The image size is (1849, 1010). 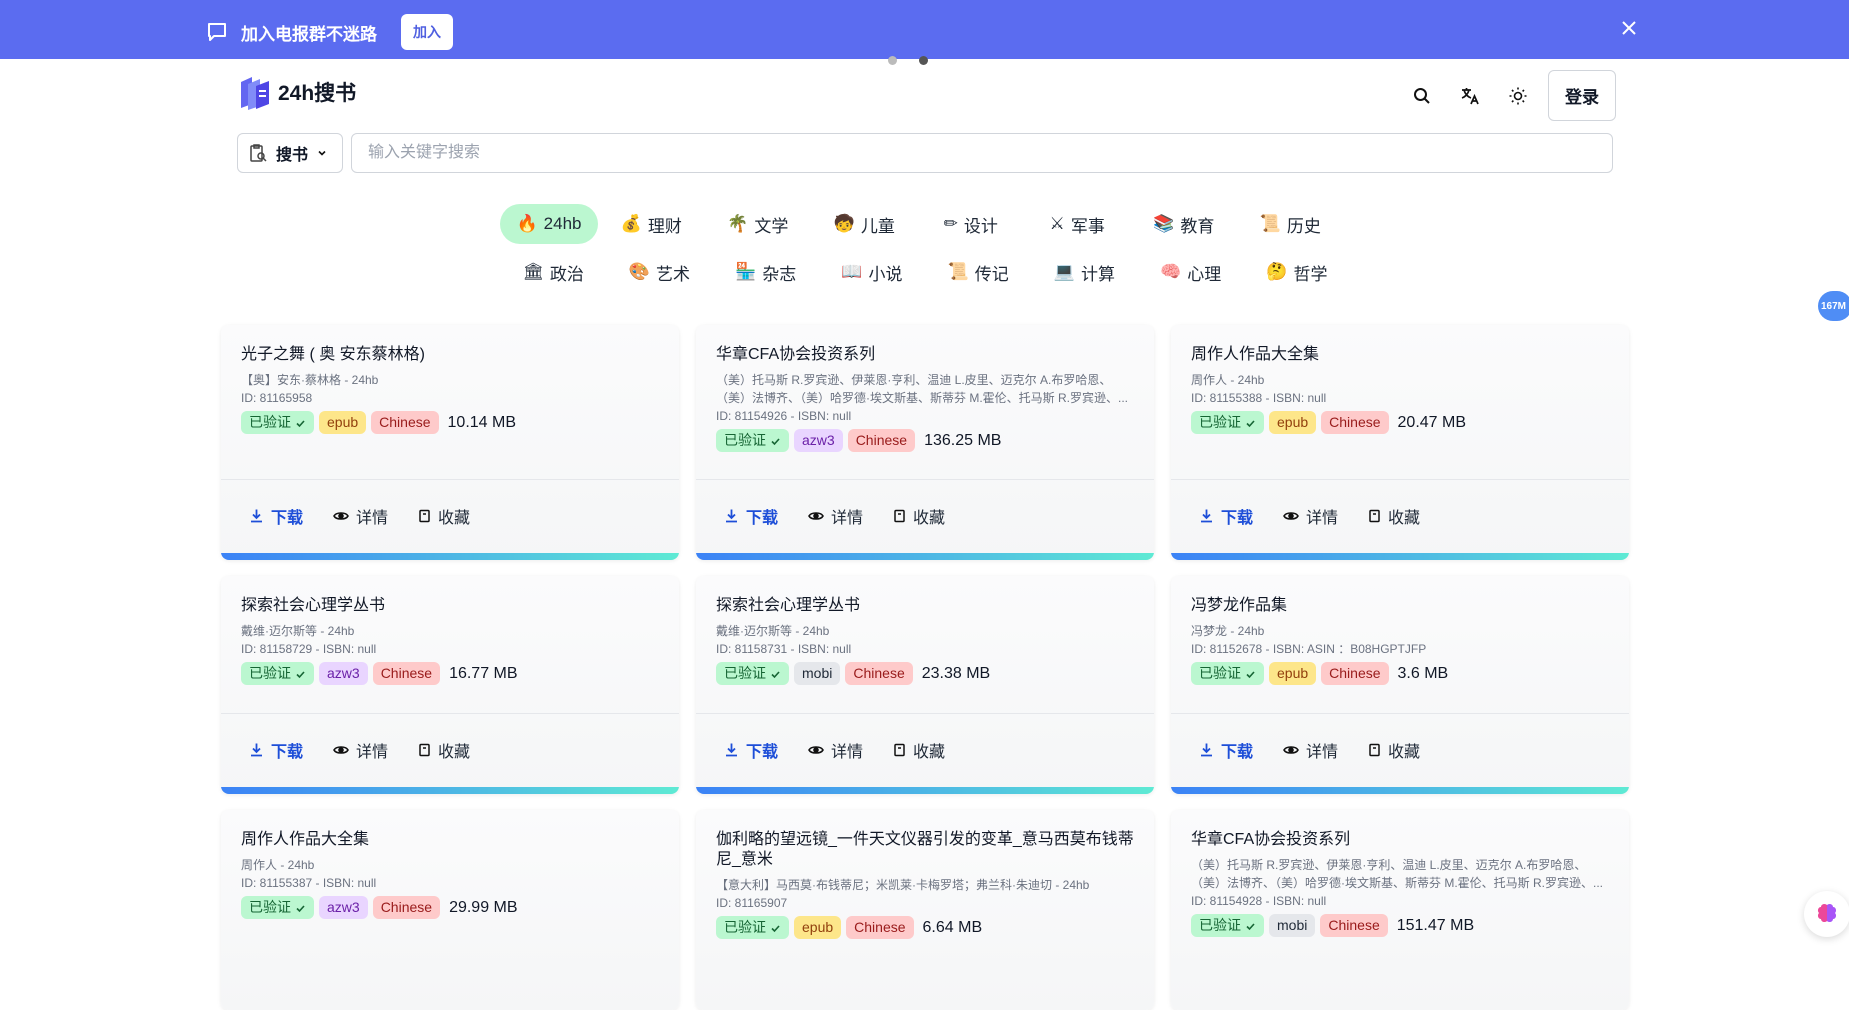 I want to click on book-title: 光子之舞 ( 奥 安东蔡林格), so click(x=450, y=355).